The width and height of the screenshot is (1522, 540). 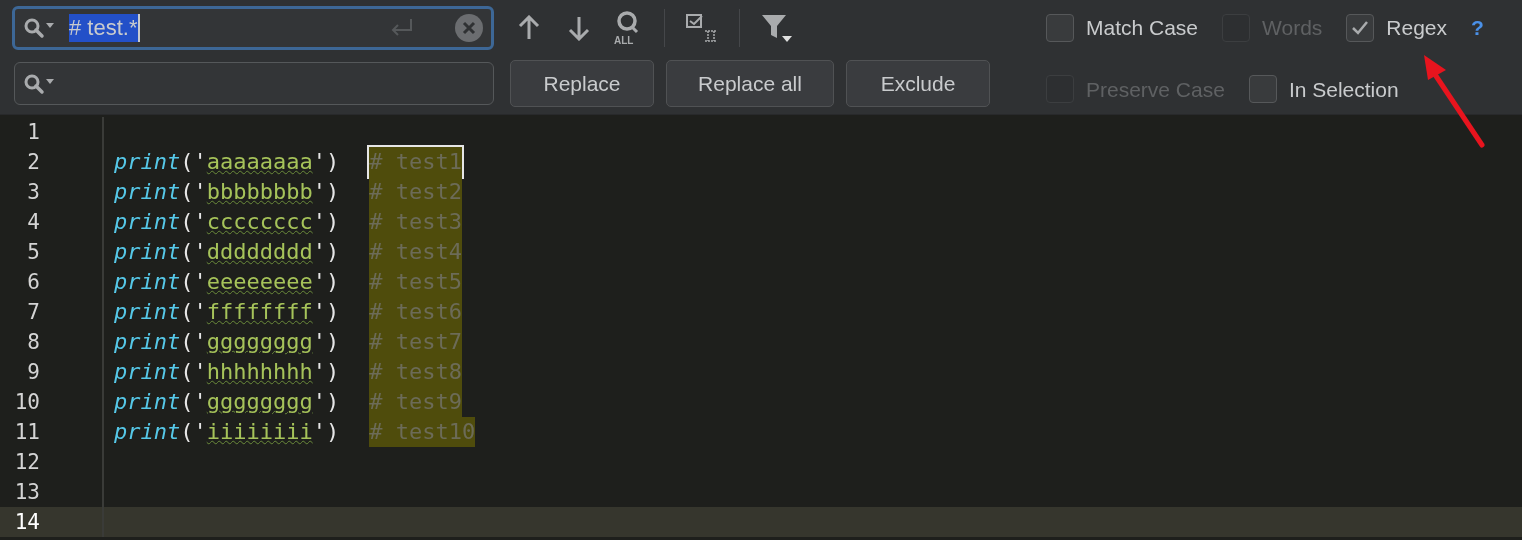 I want to click on line-number: 3, so click(x=33, y=192).